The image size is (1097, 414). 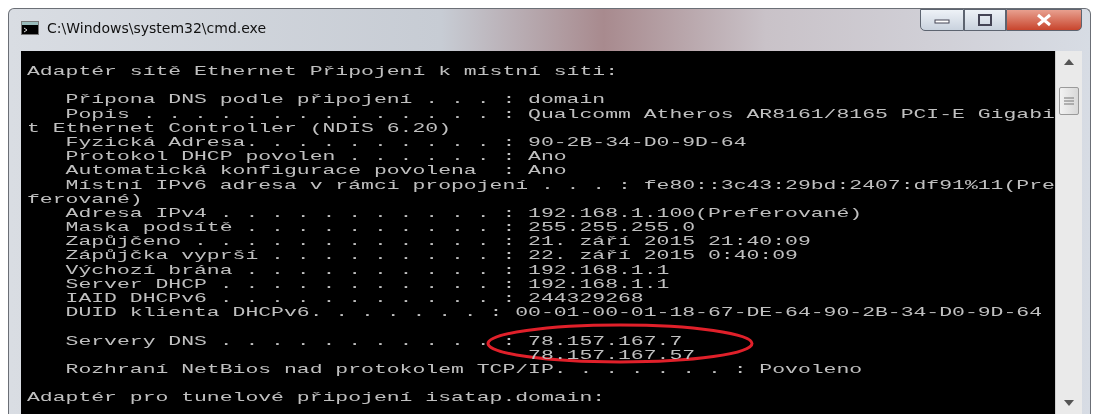 I want to click on window-title: C:\Windows\system32\cmd.exe, so click(x=157, y=28).